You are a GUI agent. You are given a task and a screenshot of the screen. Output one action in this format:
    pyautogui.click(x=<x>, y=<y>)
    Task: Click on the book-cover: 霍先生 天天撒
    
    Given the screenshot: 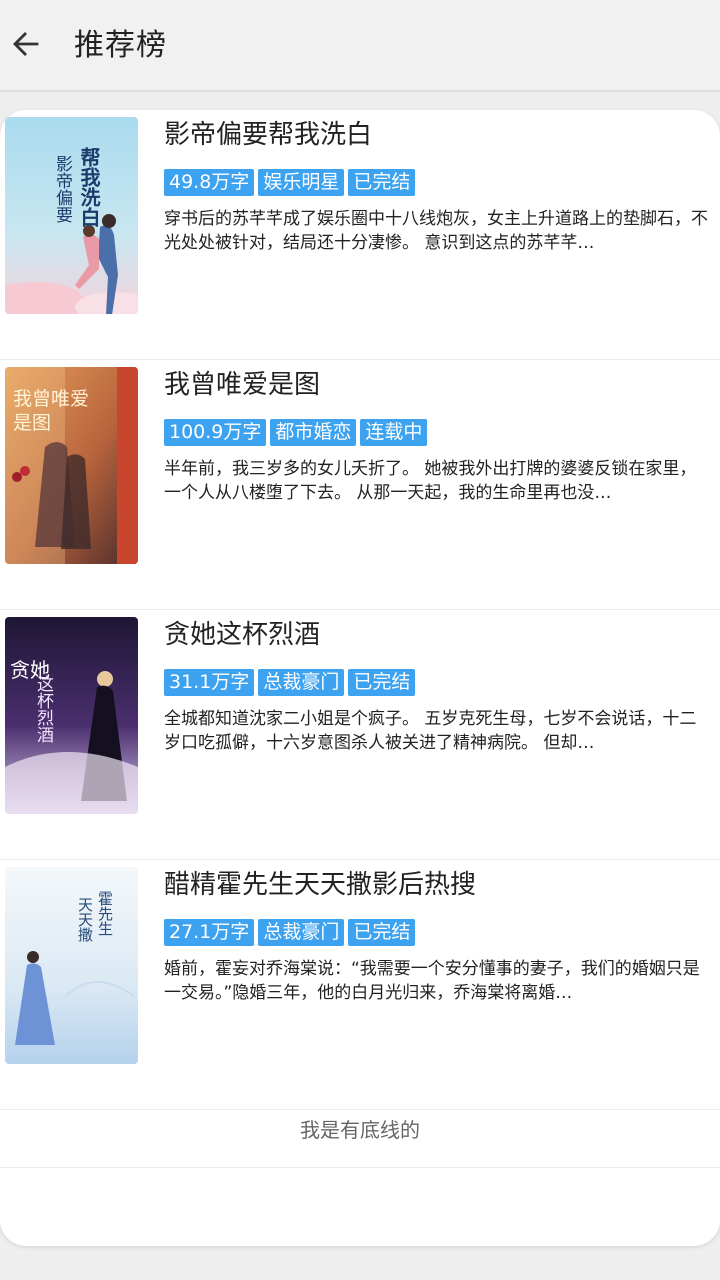 What is the action you would take?
    pyautogui.click(x=71, y=965)
    